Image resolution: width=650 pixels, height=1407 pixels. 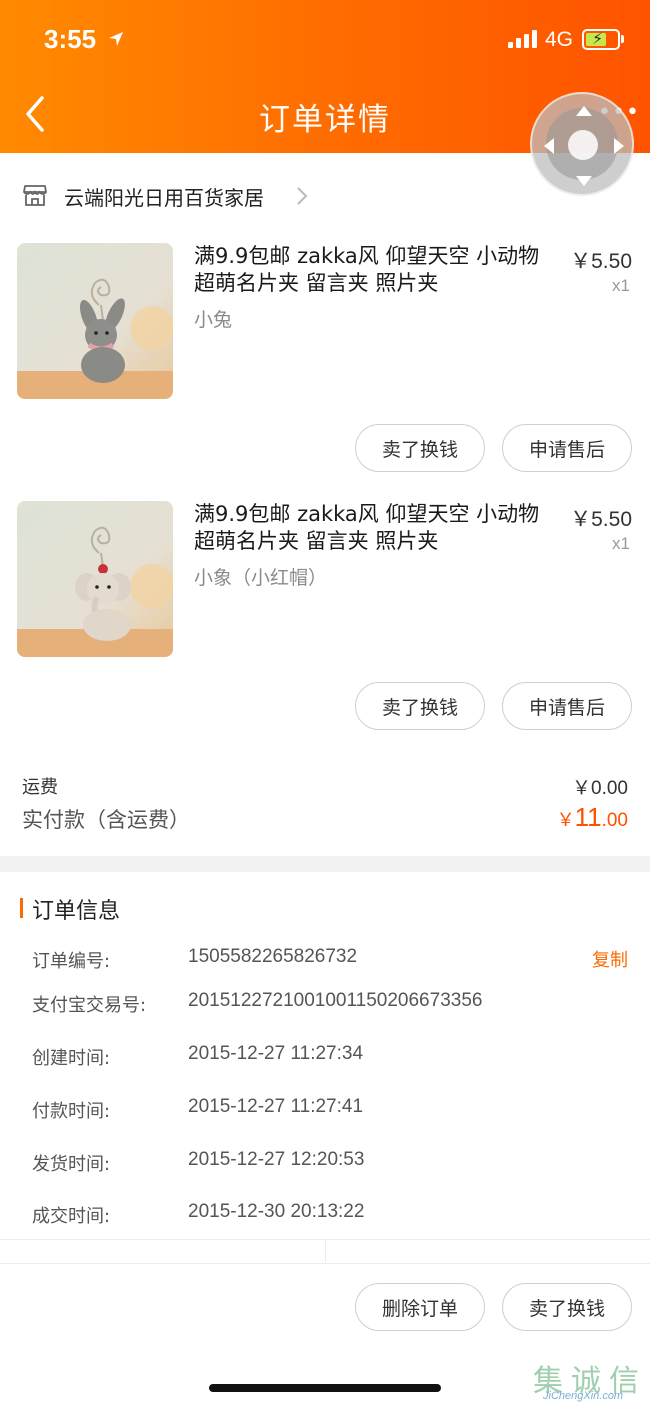 I want to click on amount-paid-value: ￥11.00, so click(x=592, y=817).